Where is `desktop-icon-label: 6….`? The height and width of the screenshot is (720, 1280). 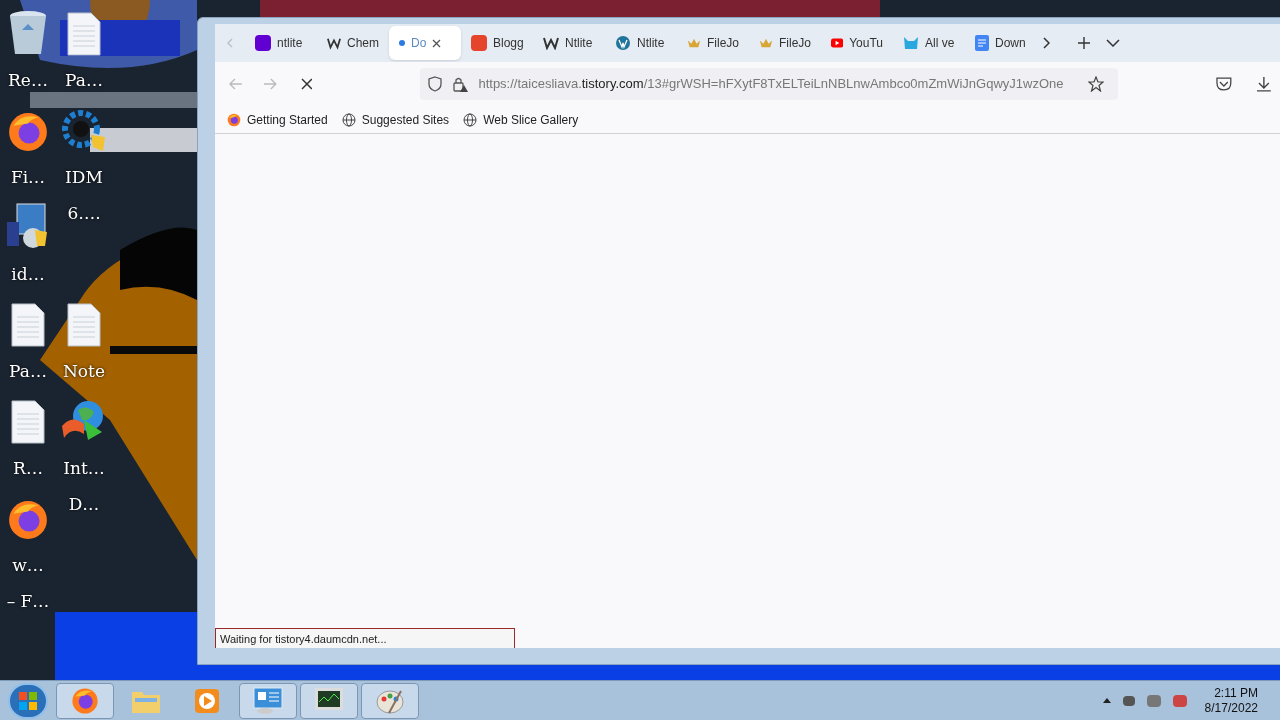 desktop-icon-label: 6…. is located at coordinates (84, 213).